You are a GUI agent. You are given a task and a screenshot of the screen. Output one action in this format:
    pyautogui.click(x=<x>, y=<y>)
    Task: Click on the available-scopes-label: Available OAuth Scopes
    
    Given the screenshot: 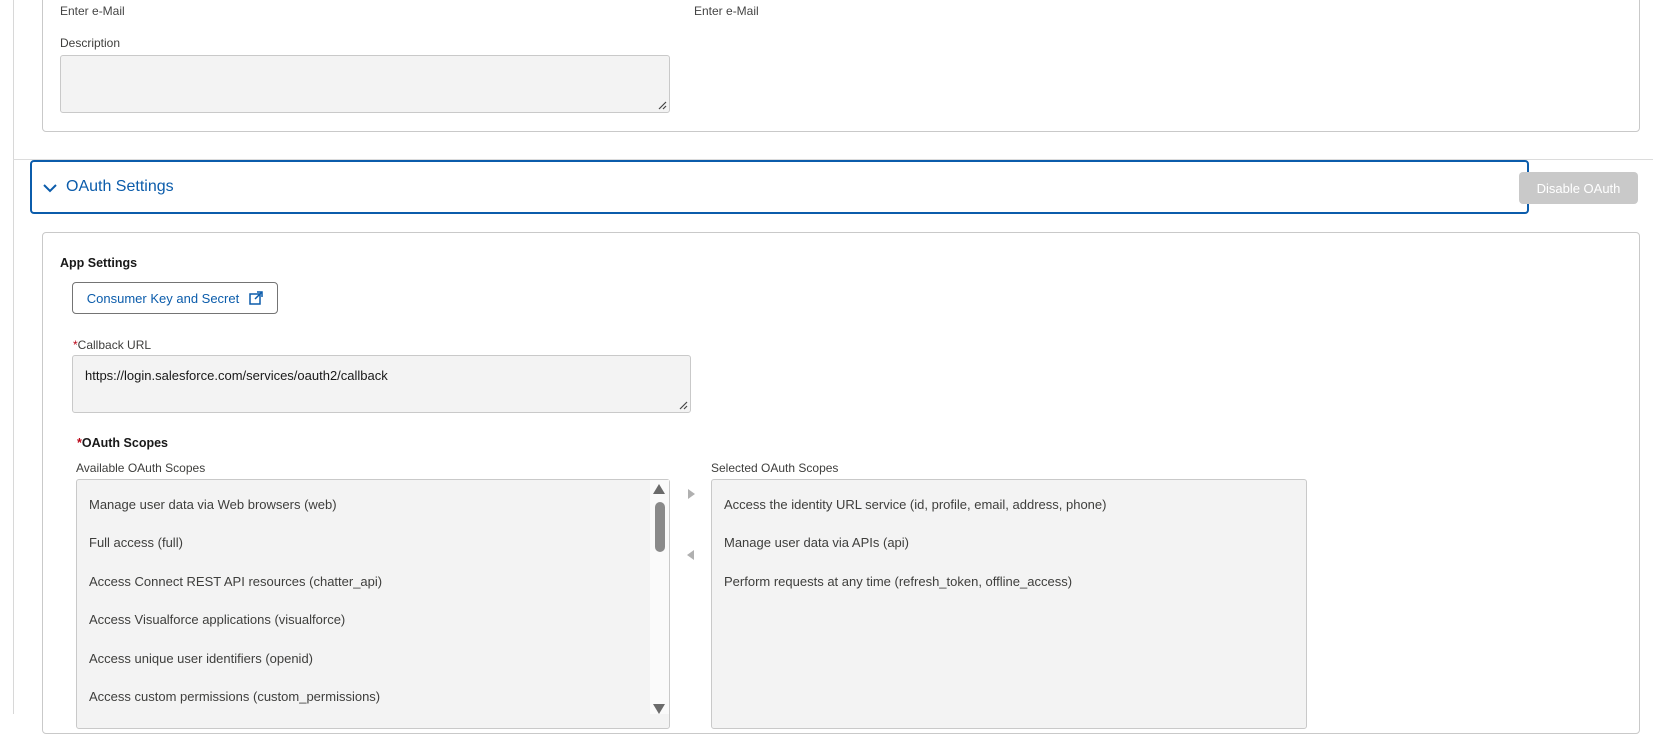 What is the action you would take?
    pyautogui.click(x=141, y=468)
    